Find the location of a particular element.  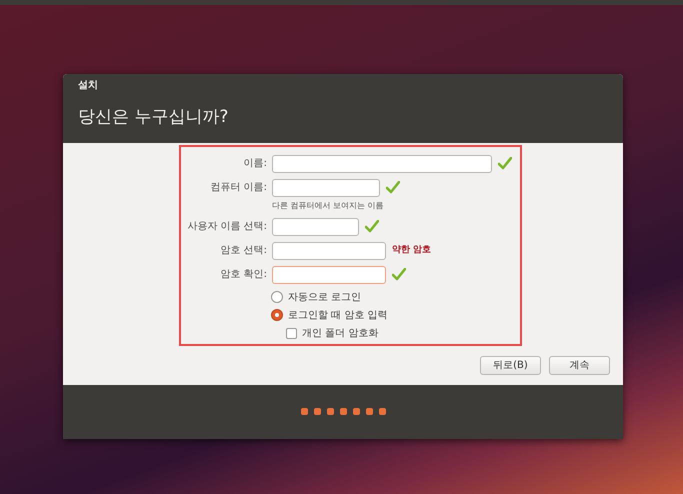

option-label: 개인 폴더 암호화 is located at coordinates (340, 333).